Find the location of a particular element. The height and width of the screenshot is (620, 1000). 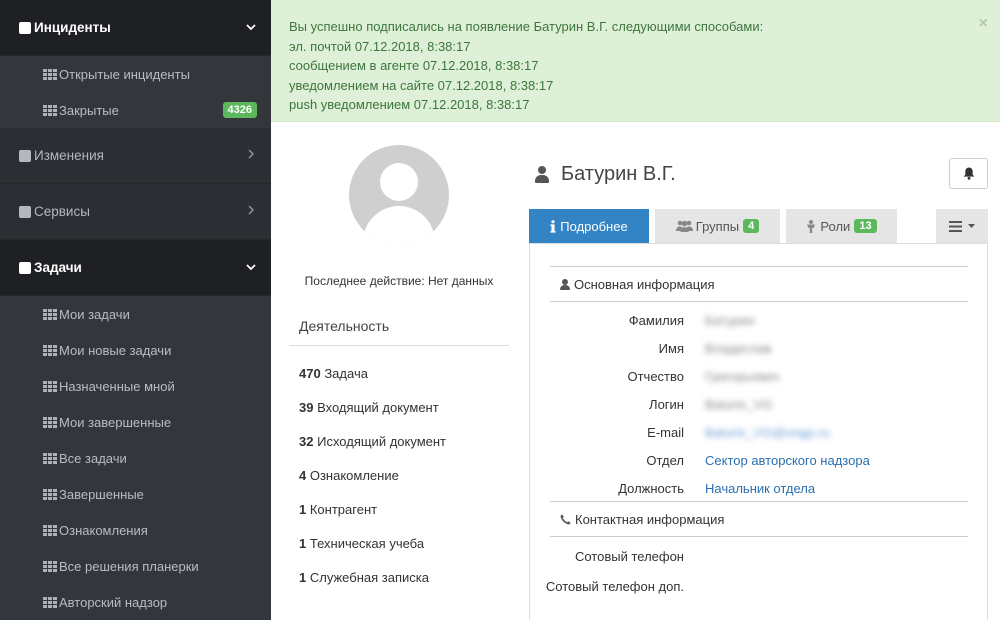

profile-tabs: Подробнее Группы 4 Роли 13 is located at coordinates (758, 226).